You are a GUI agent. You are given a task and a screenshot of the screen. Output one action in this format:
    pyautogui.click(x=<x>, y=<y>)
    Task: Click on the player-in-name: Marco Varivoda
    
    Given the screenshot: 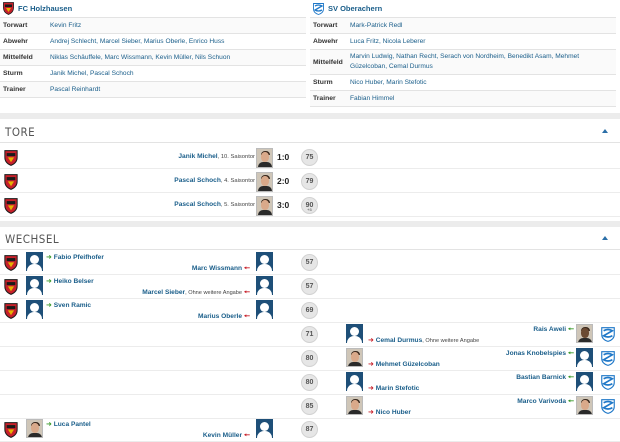 What is the action you would take?
    pyautogui.click(x=541, y=401)
    